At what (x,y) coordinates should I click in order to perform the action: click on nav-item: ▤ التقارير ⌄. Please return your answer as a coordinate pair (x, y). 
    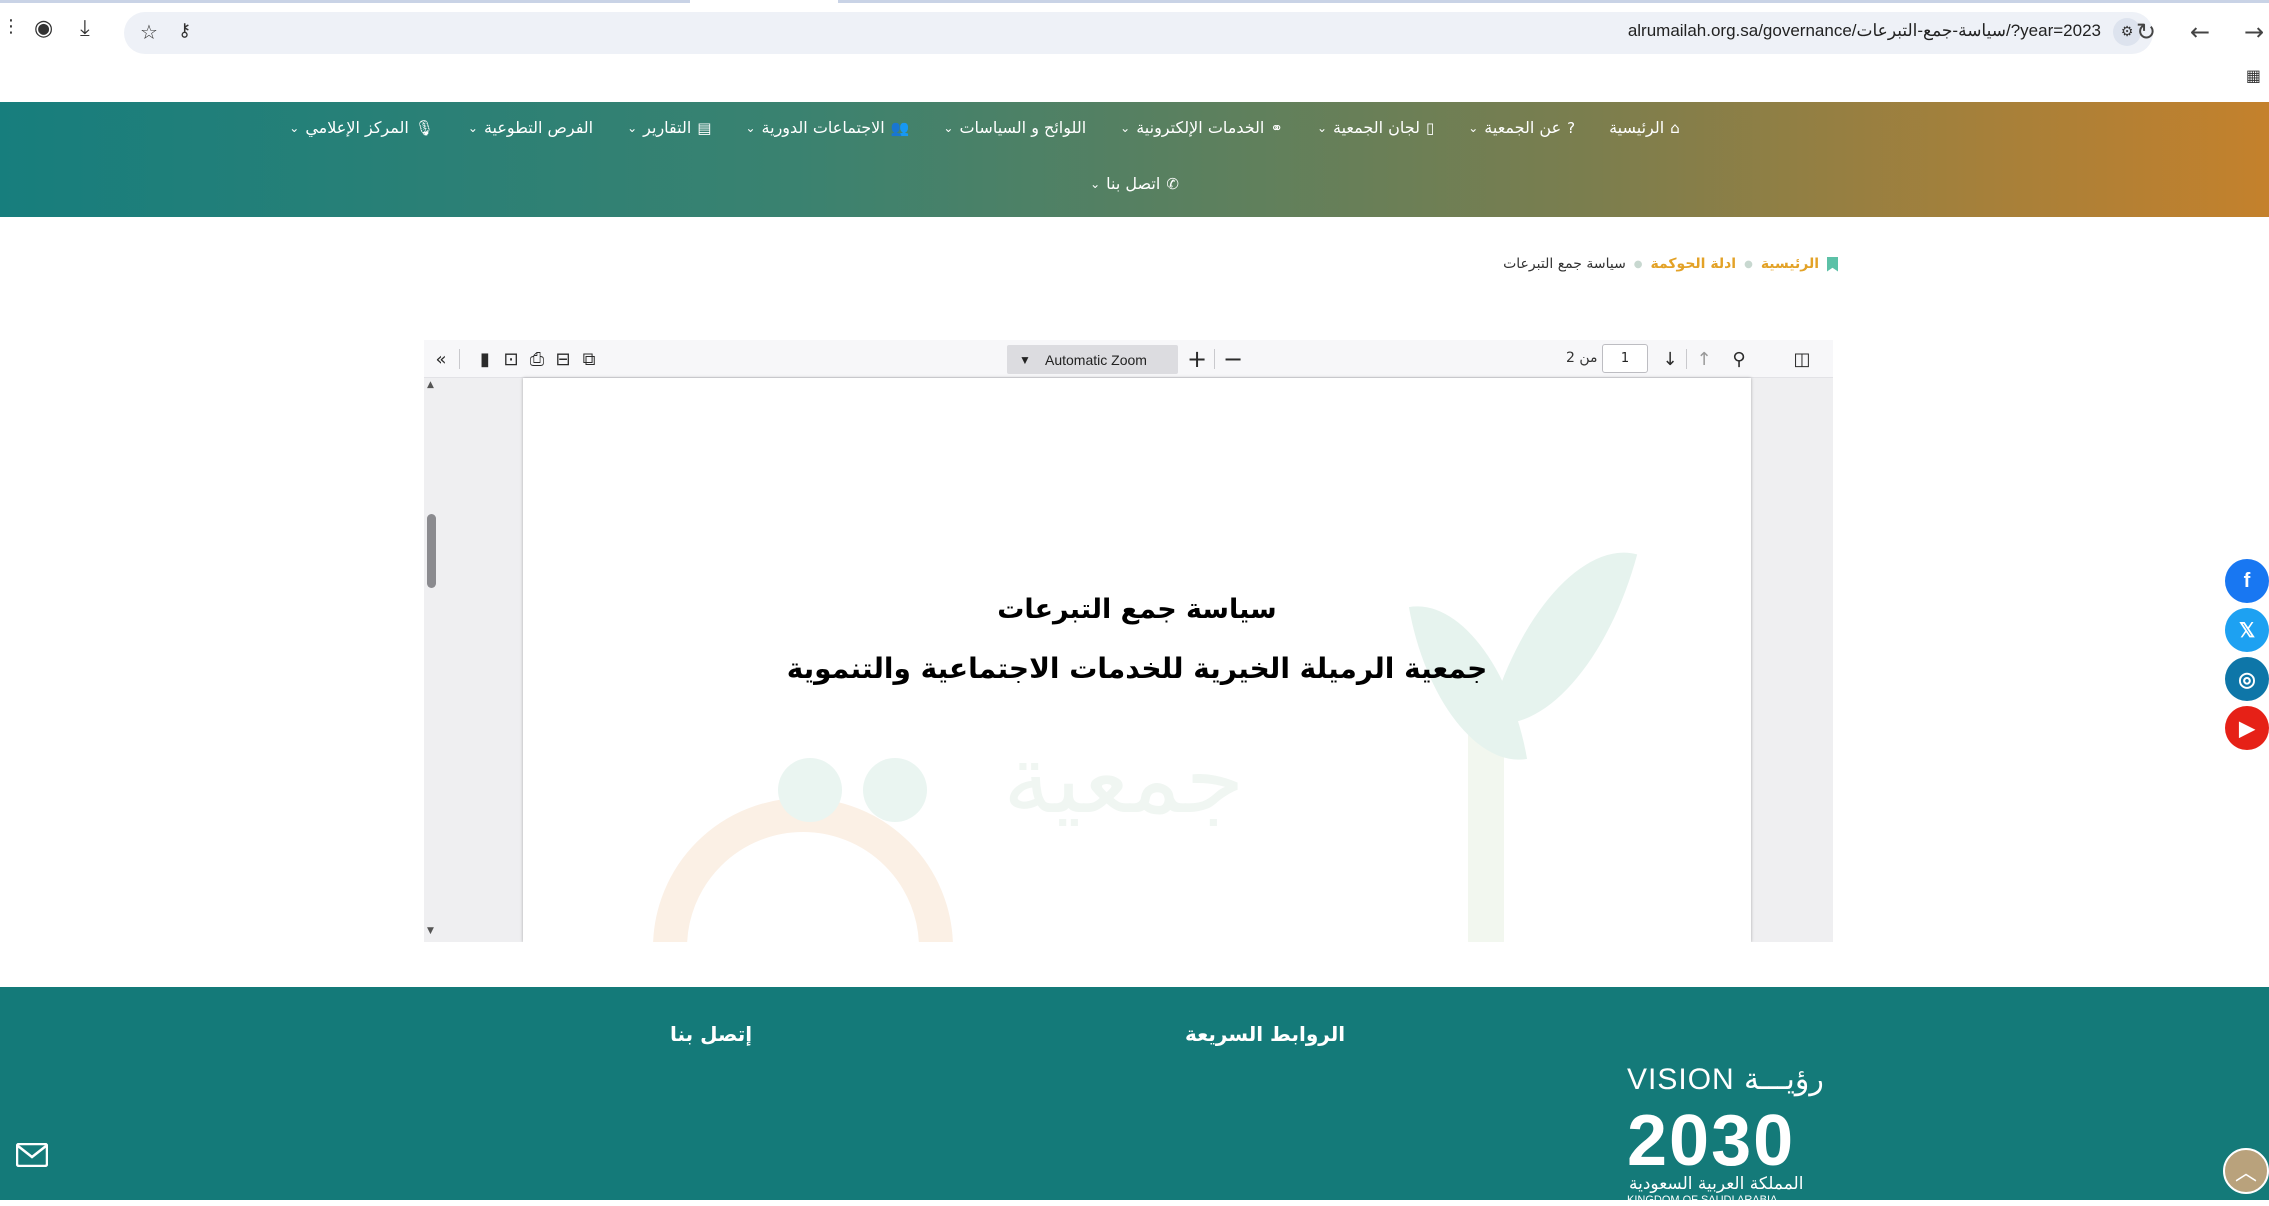
    Looking at the image, I should click on (669, 127).